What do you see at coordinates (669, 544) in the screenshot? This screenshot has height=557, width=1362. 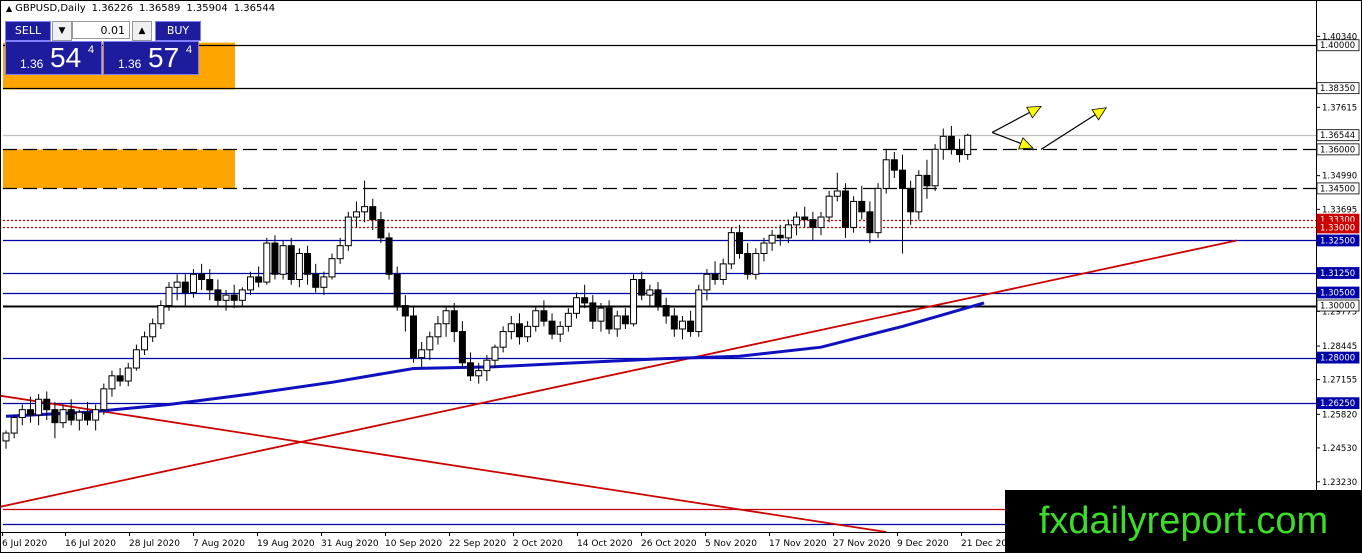 I see `date-label: 26 Oct 2020` at bounding box center [669, 544].